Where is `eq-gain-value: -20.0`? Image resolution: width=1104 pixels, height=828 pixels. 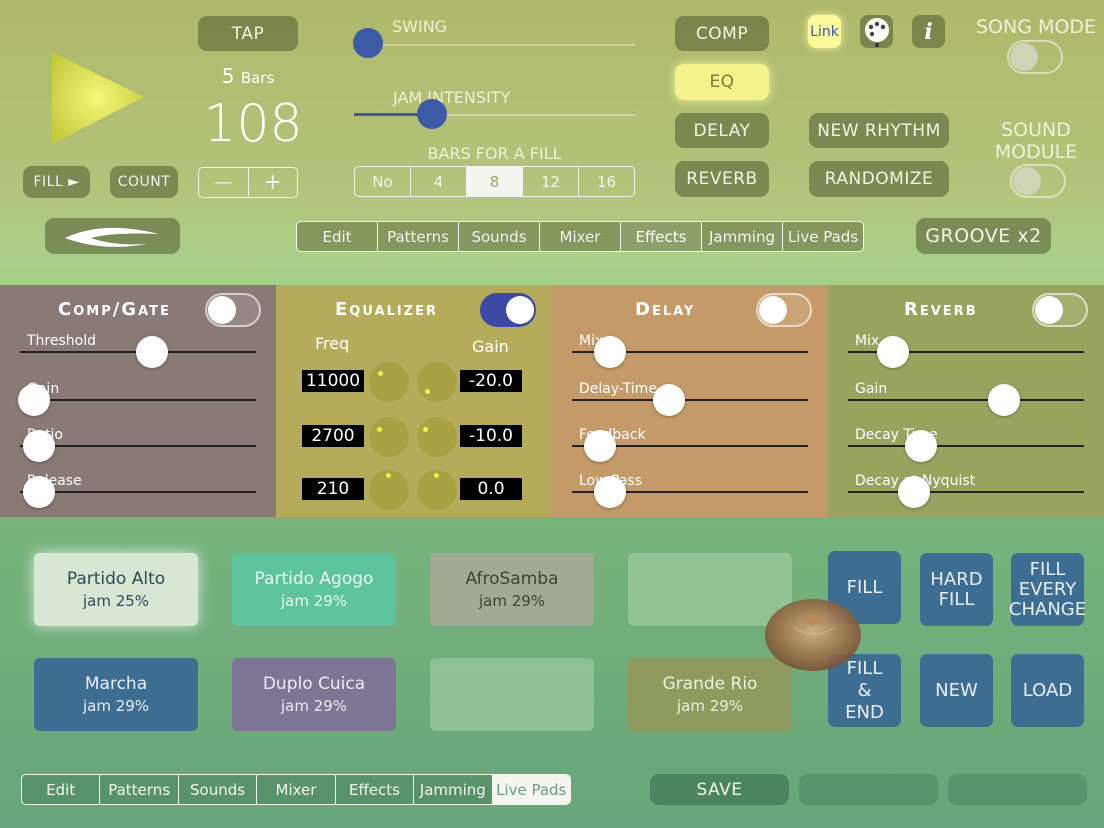
eq-gain-value: -20.0 is located at coordinates (491, 381).